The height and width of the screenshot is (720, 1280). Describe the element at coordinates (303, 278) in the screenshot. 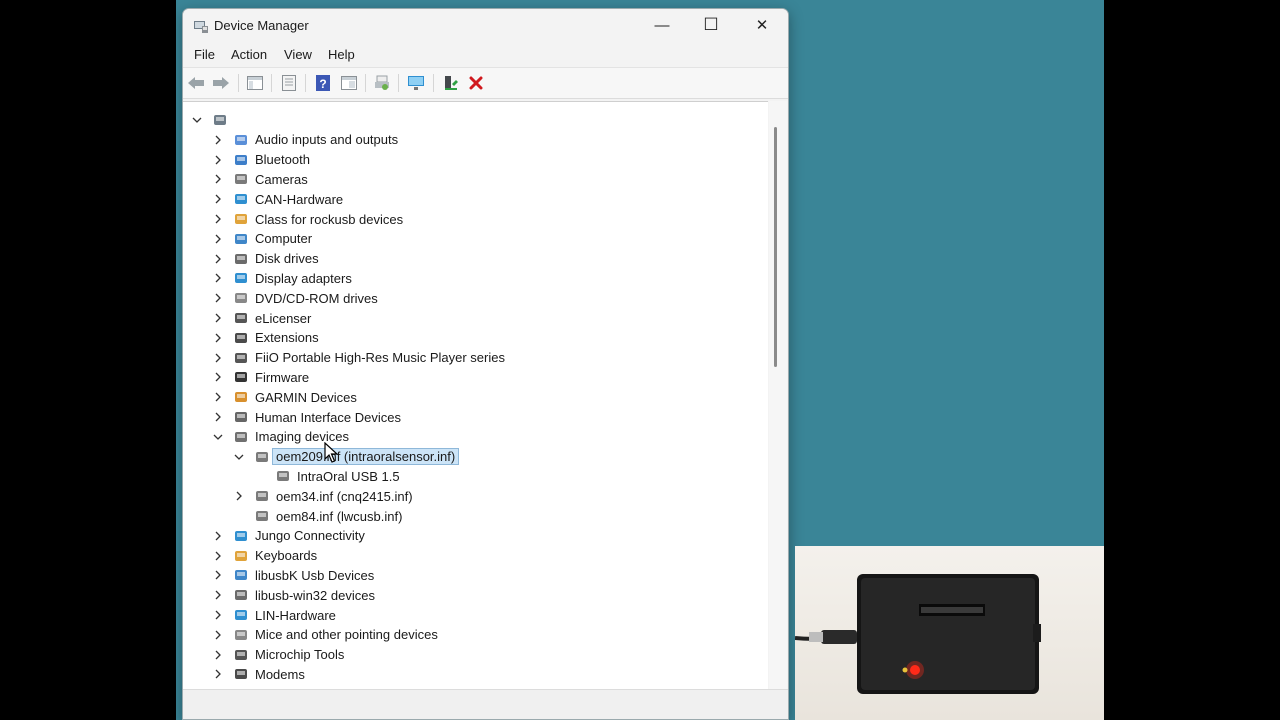

I see `tree-item-label: Display adapters` at that location.